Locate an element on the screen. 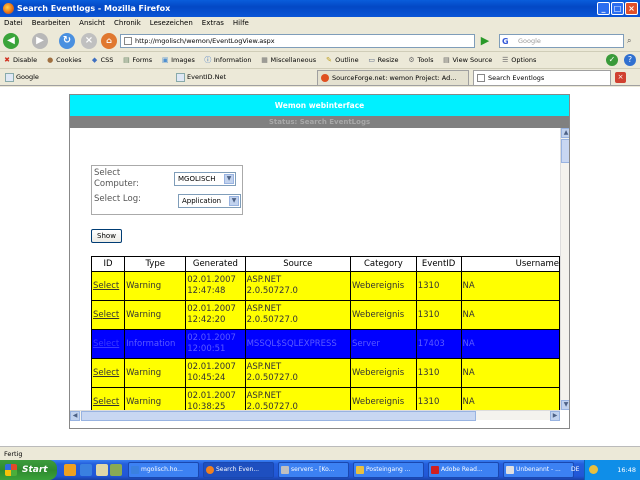  vertical-scroll-thumb is located at coordinates (565, 151).